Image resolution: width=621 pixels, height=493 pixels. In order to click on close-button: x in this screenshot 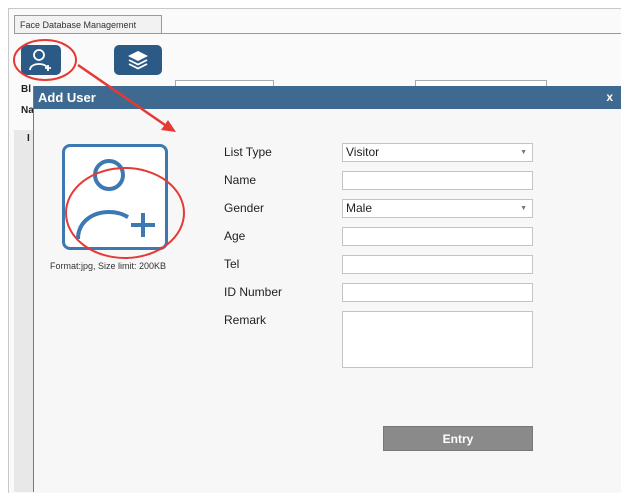, I will do `click(609, 97)`.